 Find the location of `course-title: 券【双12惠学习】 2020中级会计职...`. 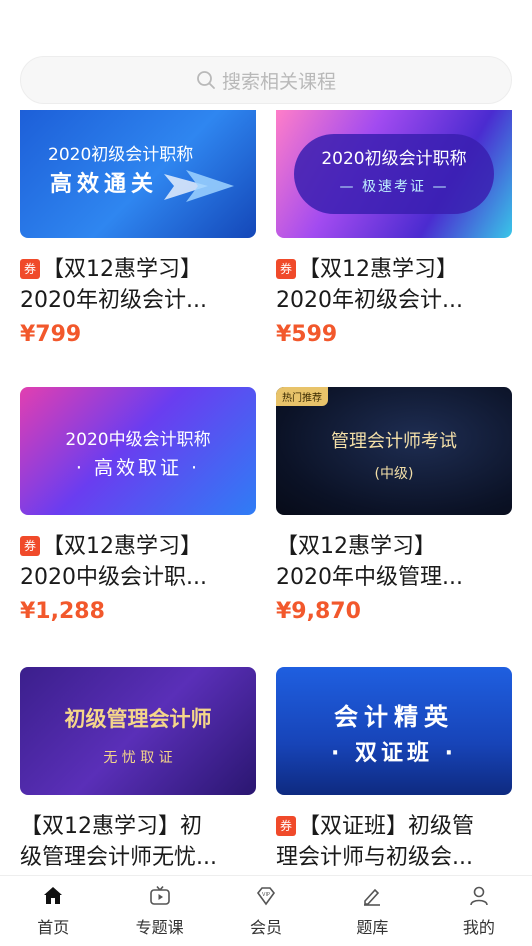

course-title: 券【双12惠学习】 2020中级会计职... is located at coordinates (113, 562).